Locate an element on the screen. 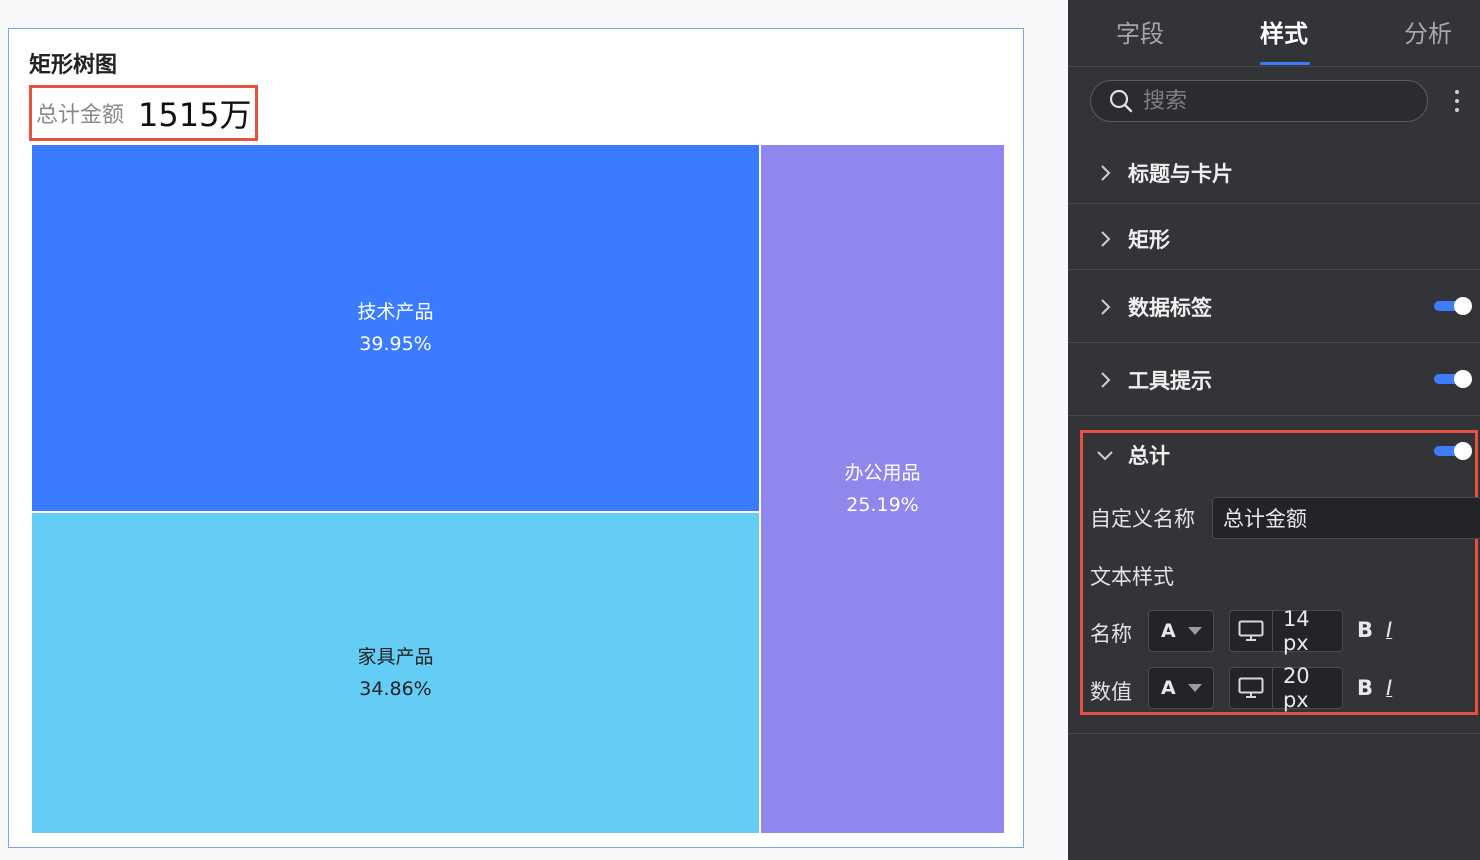 This screenshot has height=860, width=1480. section-label: 总计 is located at coordinates (1149, 456).